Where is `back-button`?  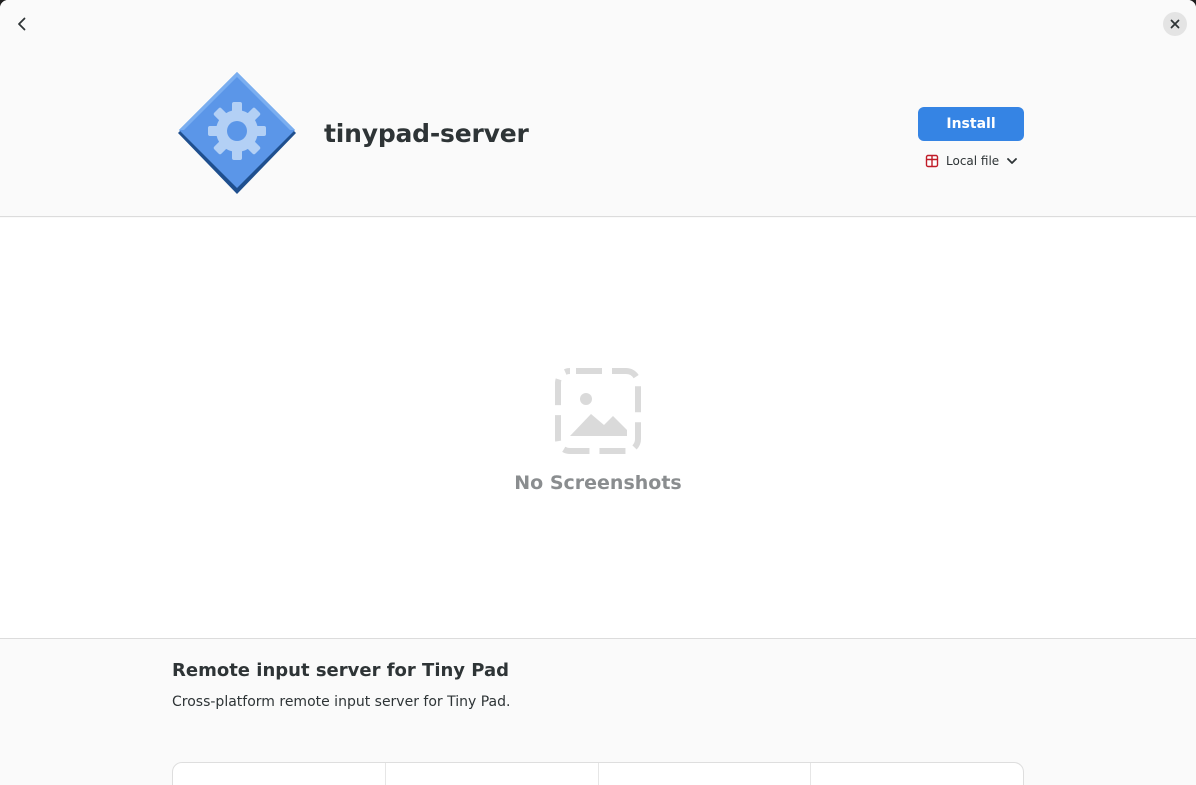 back-button is located at coordinates (22, 24).